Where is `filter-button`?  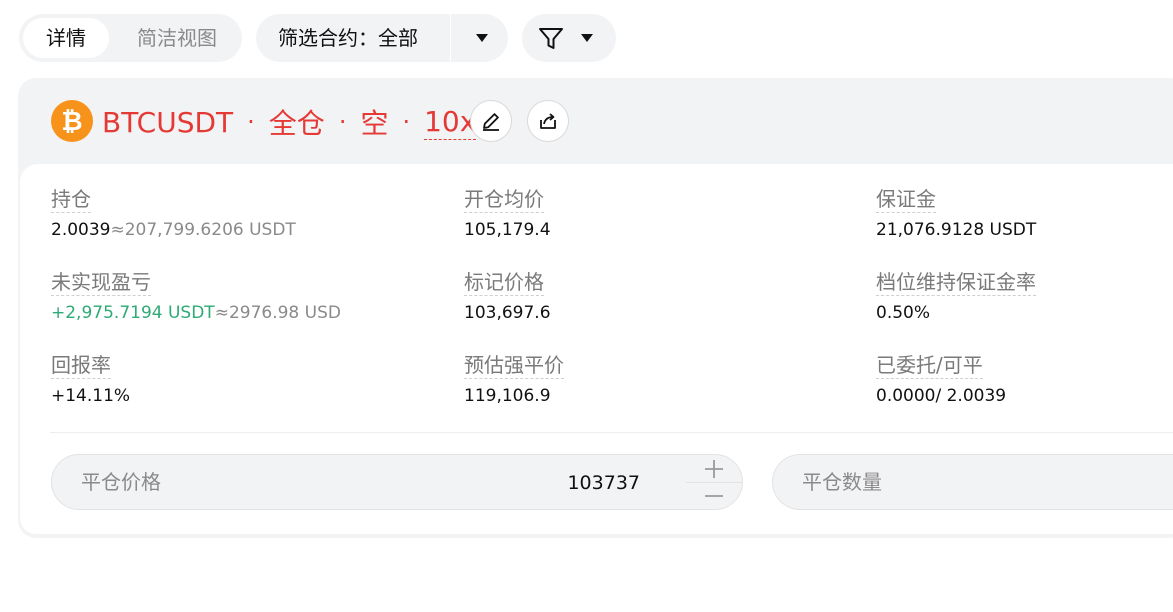 filter-button is located at coordinates (569, 38).